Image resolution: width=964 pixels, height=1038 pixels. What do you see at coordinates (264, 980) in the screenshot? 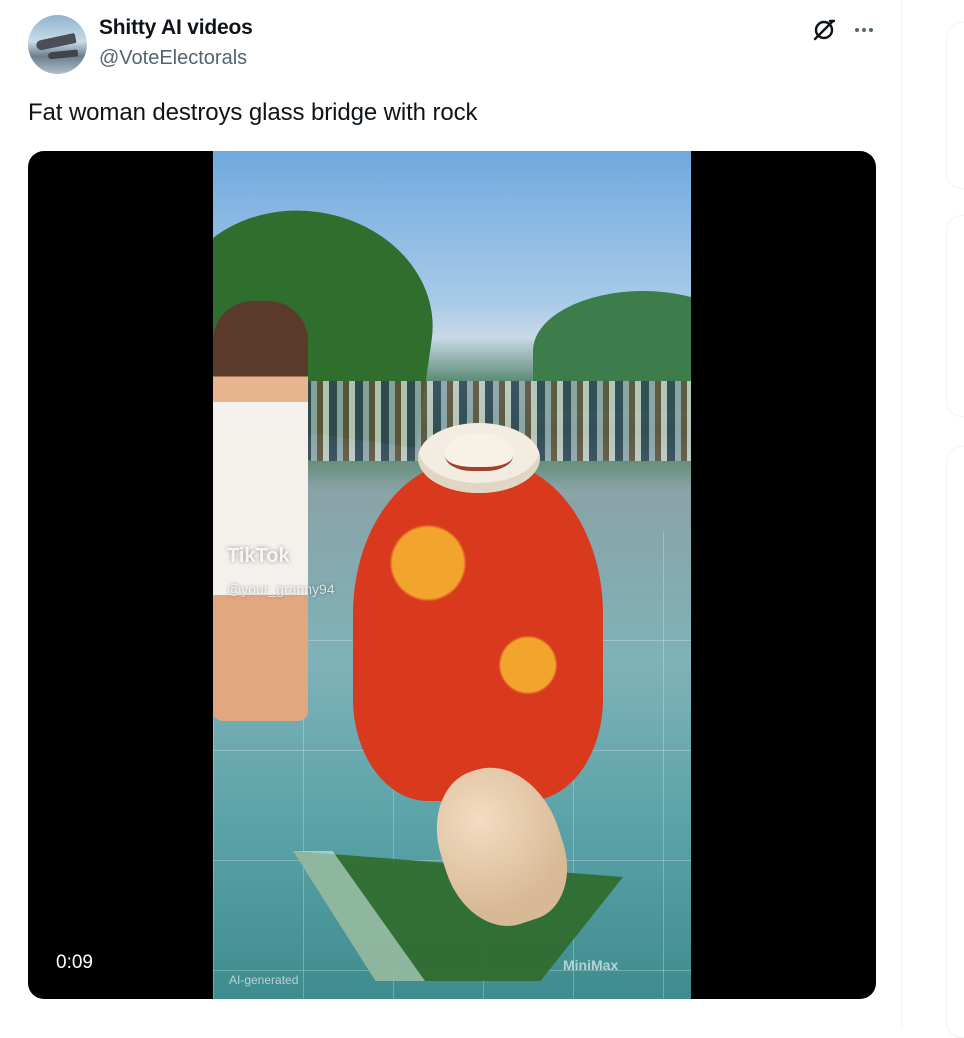
I see `ai-generated-label: AI-generated` at bounding box center [264, 980].